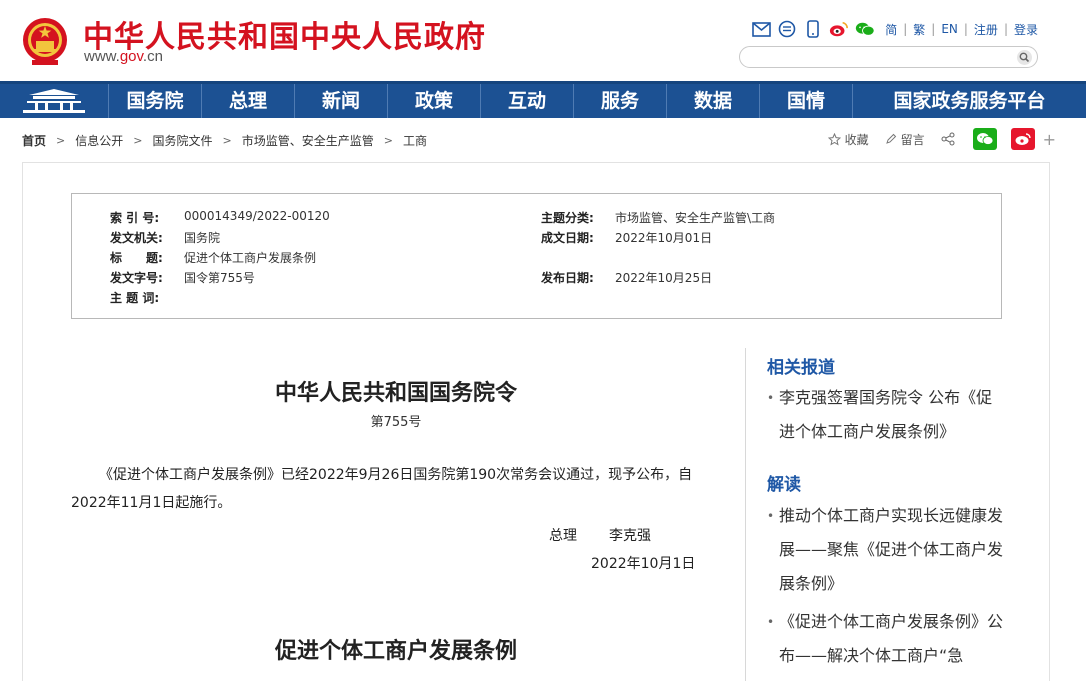 The width and height of the screenshot is (1086, 681). I want to click on related-list: 李克强签署国务院令 公布《促进个体工商户发展条例》, so click(887, 415).